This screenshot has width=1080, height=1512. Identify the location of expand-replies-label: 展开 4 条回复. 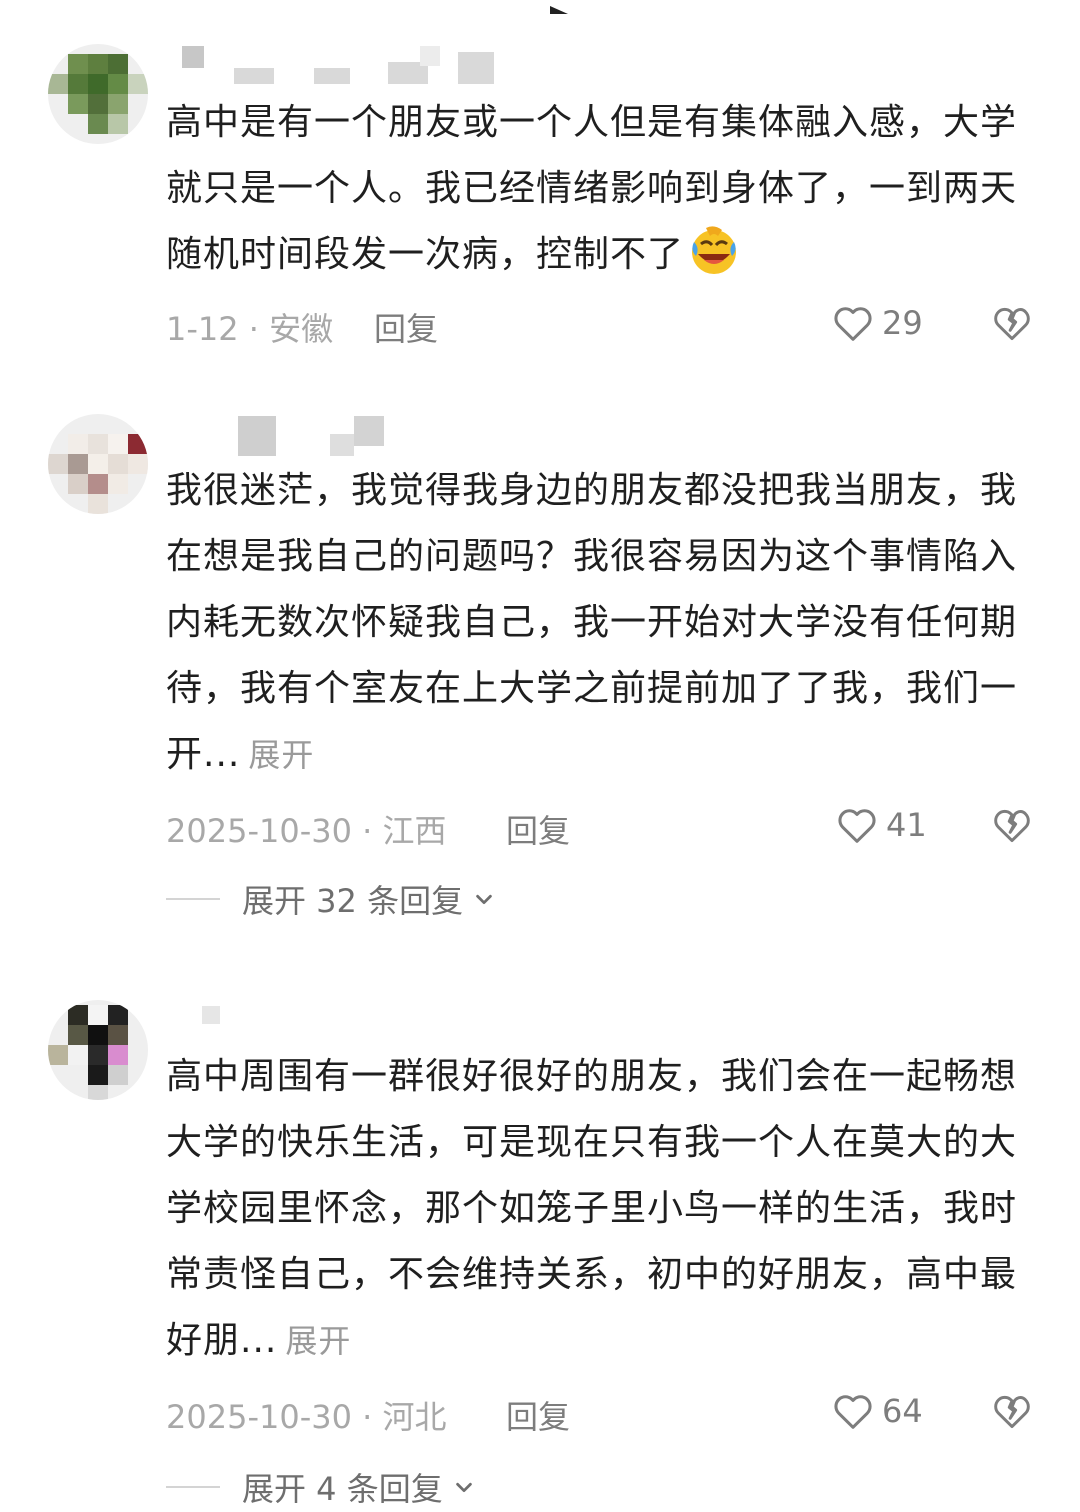
(342, 1489).